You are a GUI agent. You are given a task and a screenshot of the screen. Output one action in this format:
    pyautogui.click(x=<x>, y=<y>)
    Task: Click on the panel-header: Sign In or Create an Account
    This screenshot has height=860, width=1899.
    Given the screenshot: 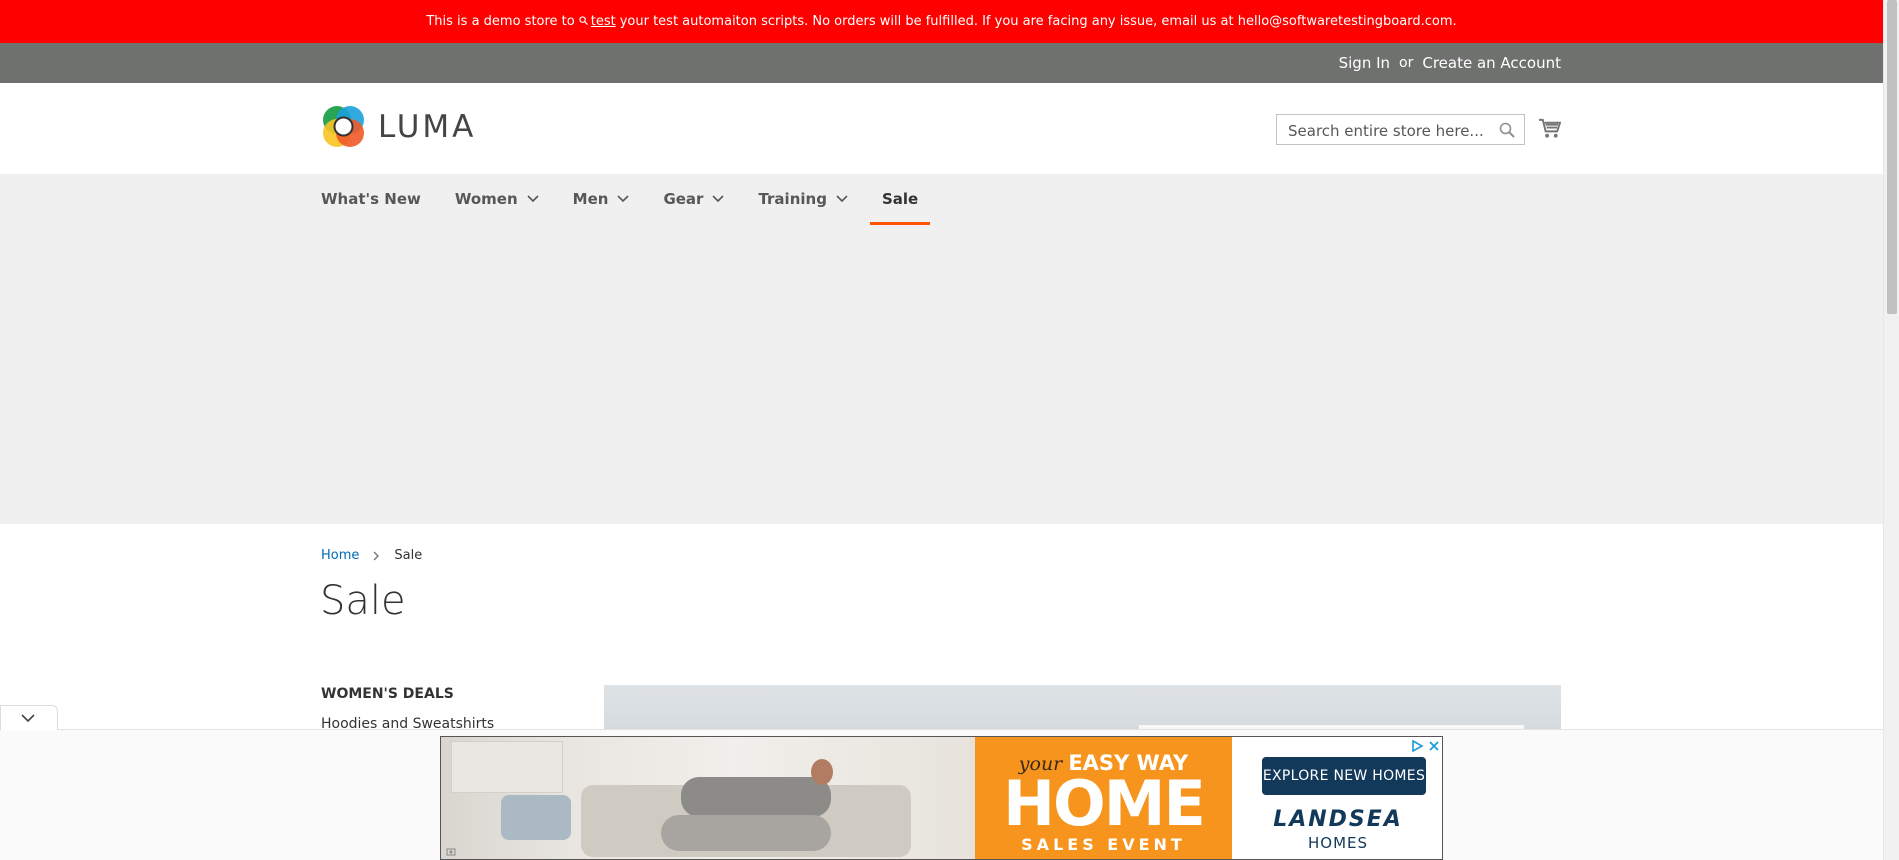 What is the action you would take?
    pyautogui.click(x=941, y=63)
    